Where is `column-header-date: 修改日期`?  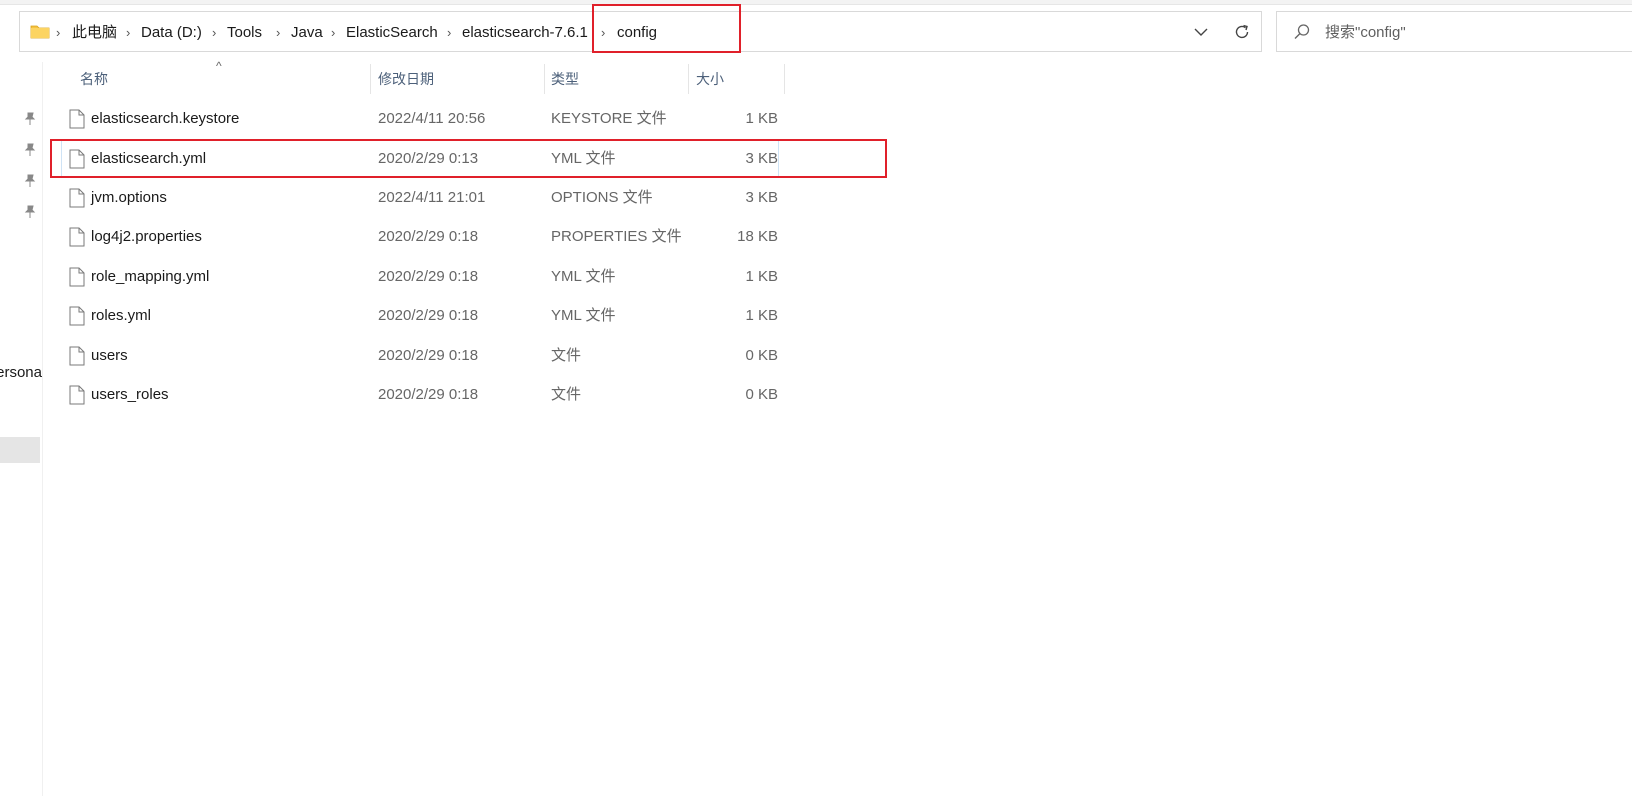
column-header-date: 修改日期 is located at coordinates (406, 79).